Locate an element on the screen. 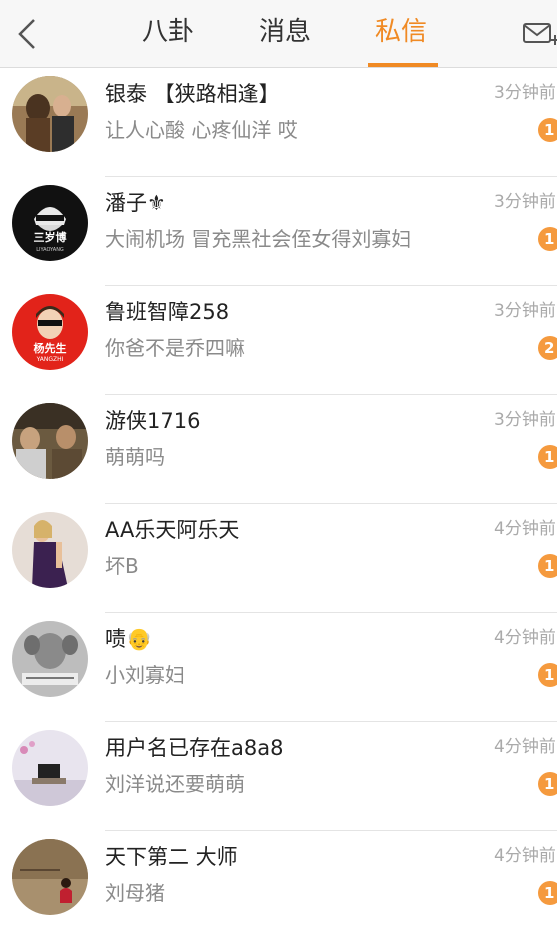  message-preview: 刘洋说还要萌萌 is located at coordinates (175, 784).